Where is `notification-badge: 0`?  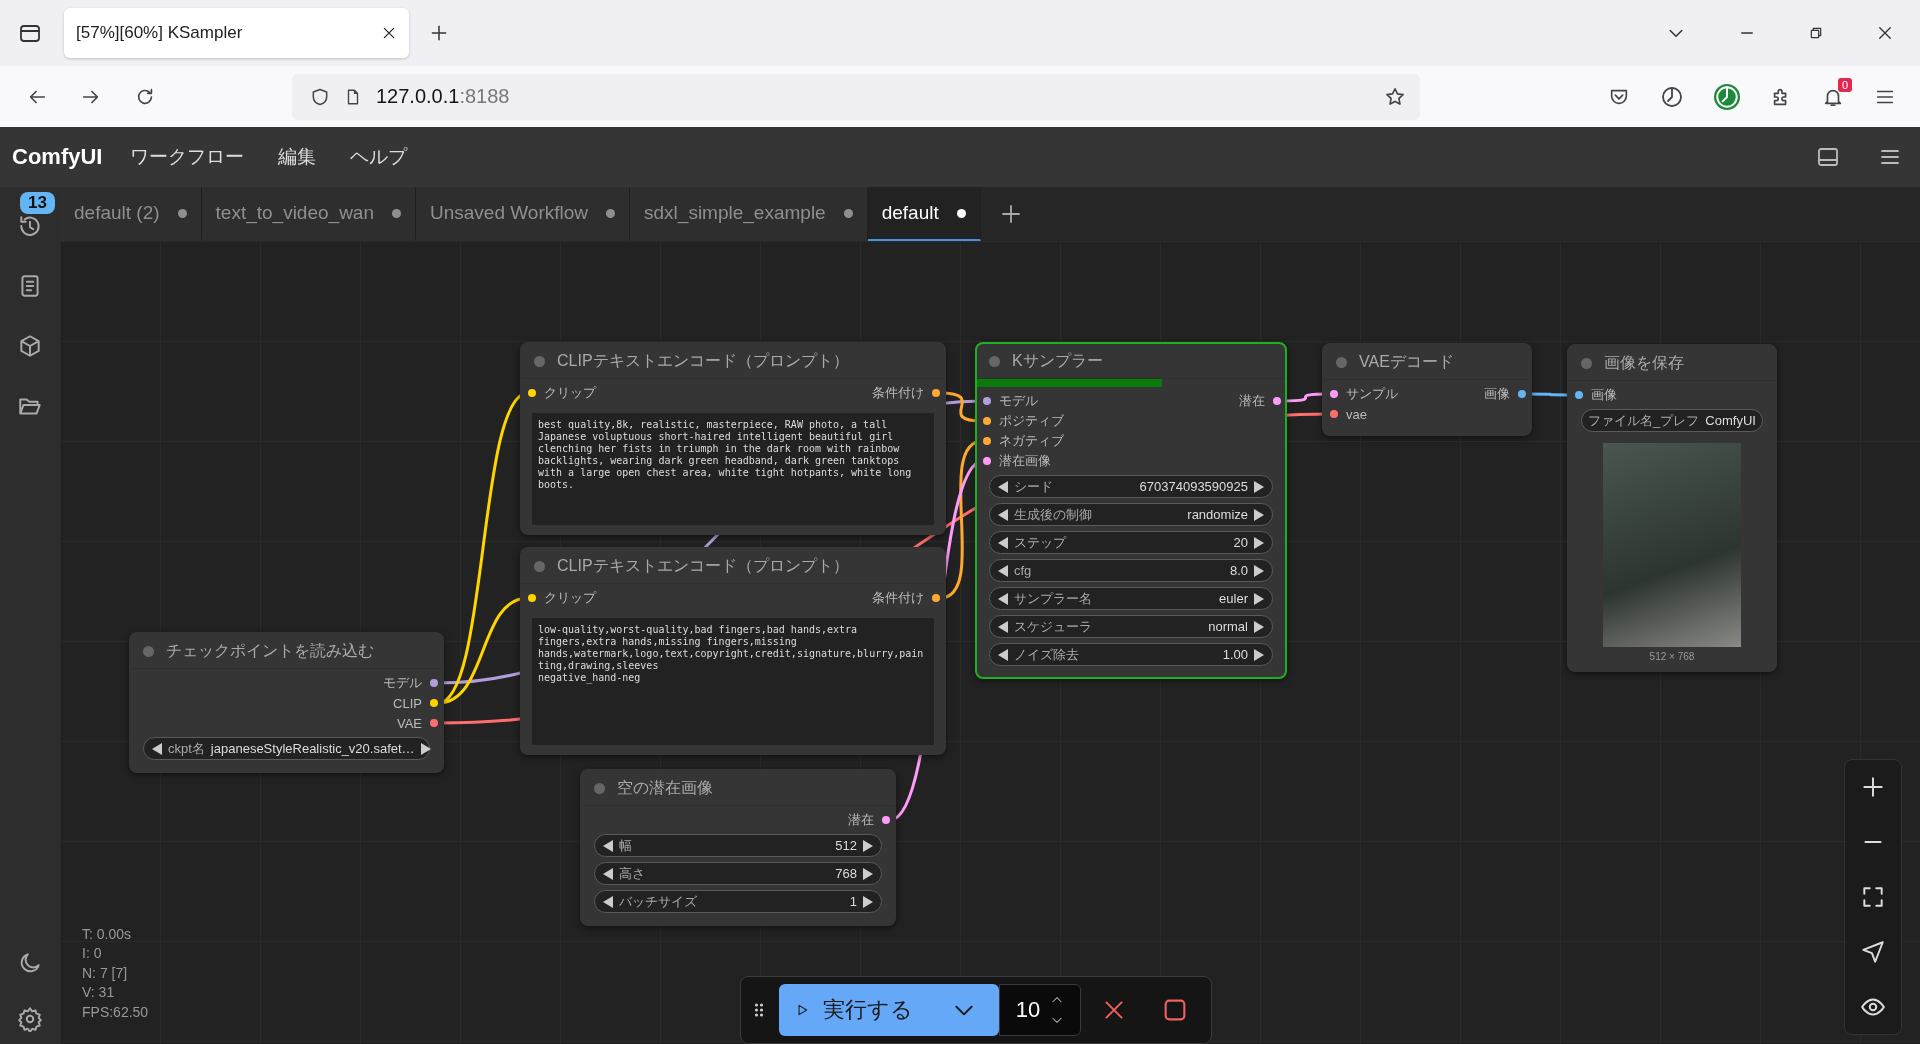 notification-badge: 0 is located at coordinates (1844, 84).